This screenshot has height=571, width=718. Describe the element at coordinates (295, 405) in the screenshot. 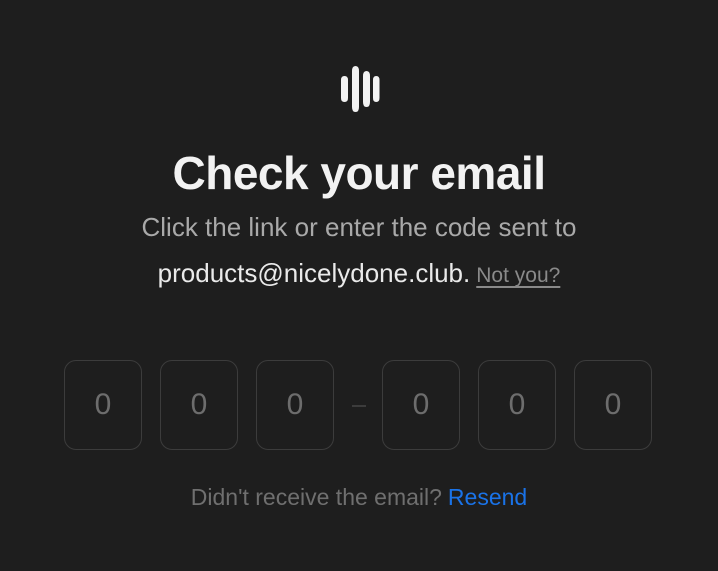

I see `code-digit-3: 0` at that location.